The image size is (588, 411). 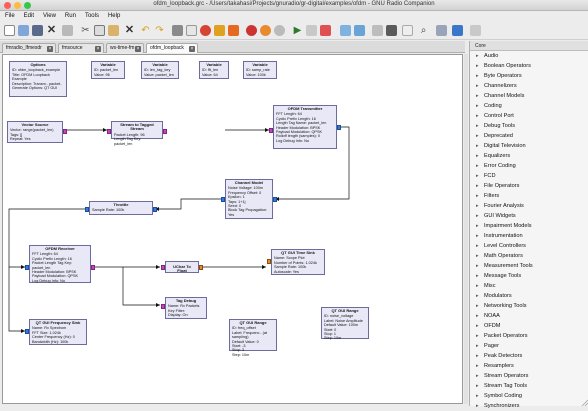 What do you see at coordinates (121, 208) in the screenshot?
I see `block-throttle: Throttle Sample Rate: 100k` at bounding box center [121, 208].